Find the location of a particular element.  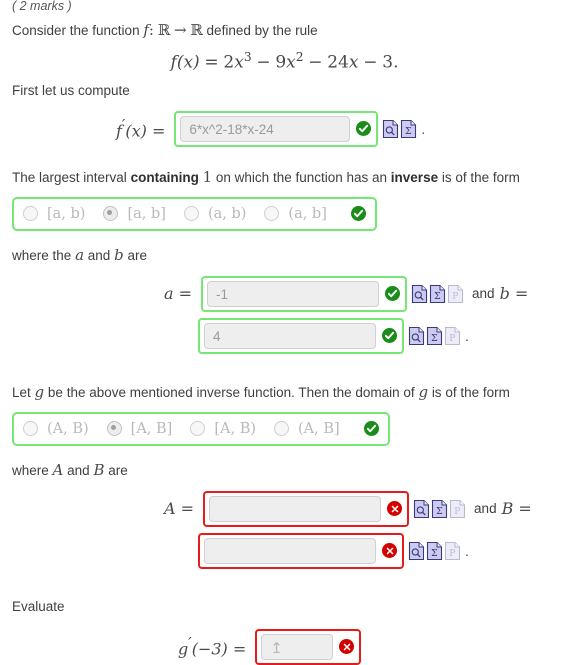

ab-prompt-a: where the is located at coordinates (42, 255).